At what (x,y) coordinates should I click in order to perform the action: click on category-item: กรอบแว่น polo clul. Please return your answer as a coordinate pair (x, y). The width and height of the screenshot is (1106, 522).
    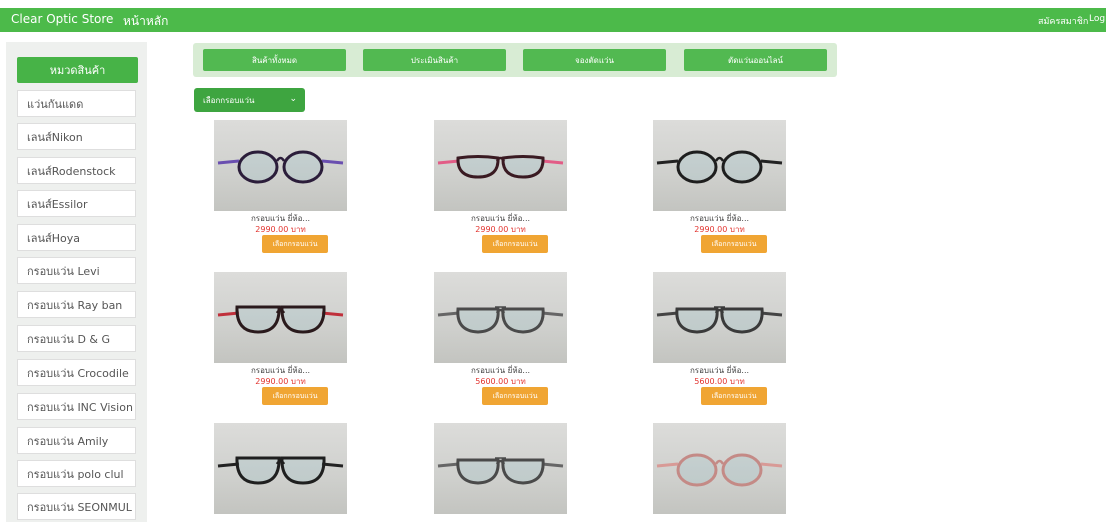
    Looking at the image, I should click on (76, 473).